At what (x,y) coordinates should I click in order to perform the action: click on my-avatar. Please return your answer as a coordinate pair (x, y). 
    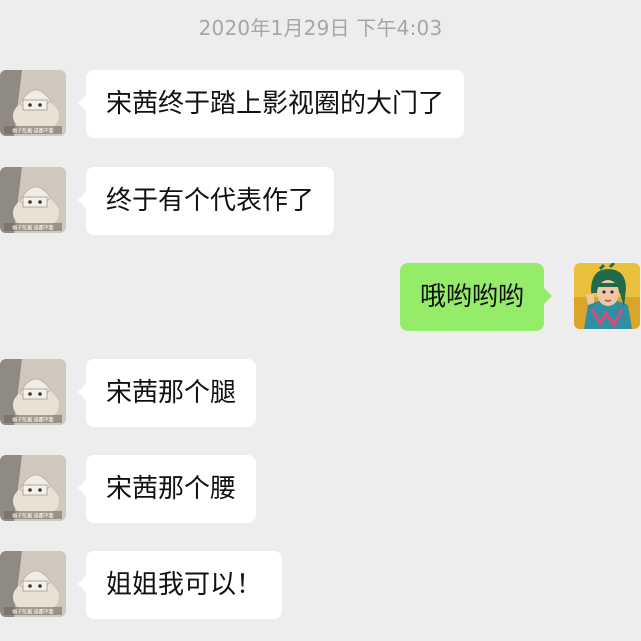
    Looking at the image, I should click on (607, 296).